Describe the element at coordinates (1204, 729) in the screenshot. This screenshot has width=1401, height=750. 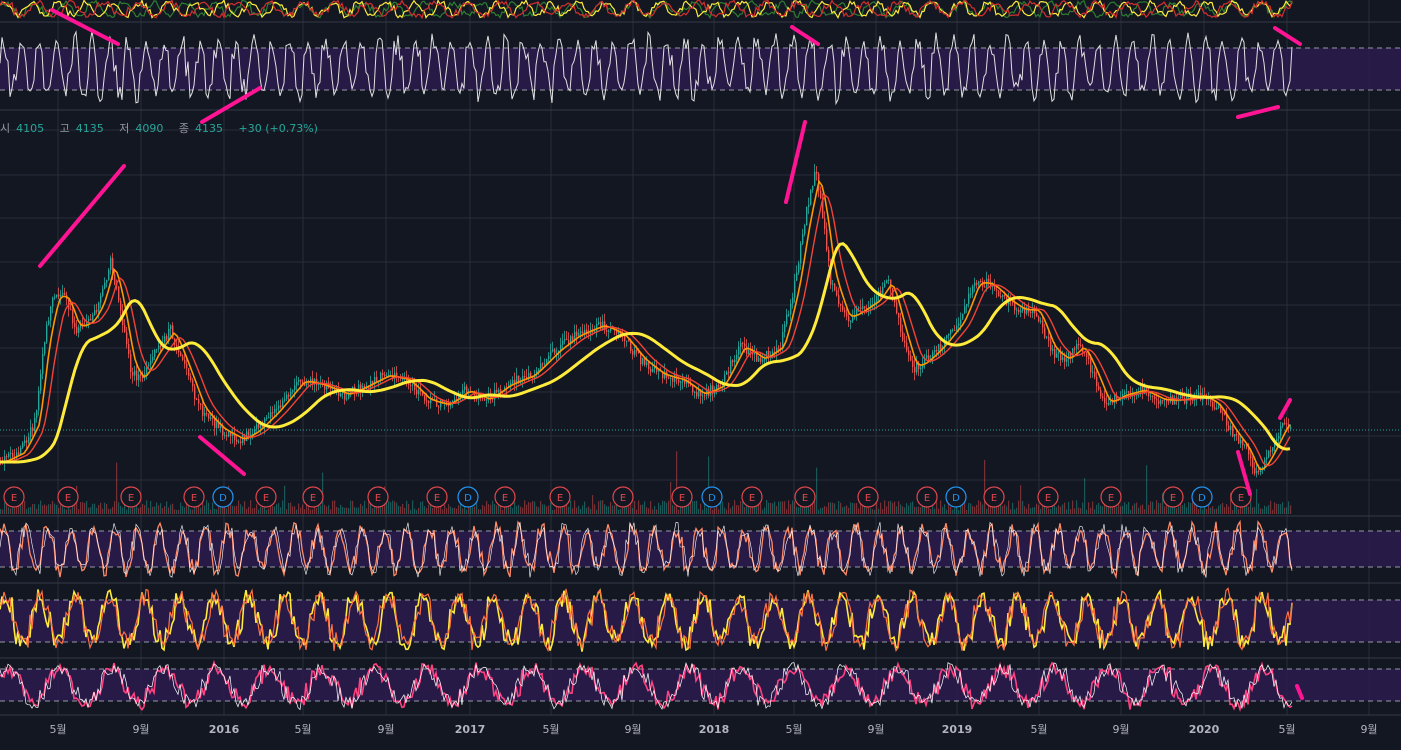
I see `time-axis-label: 2020` at that location.